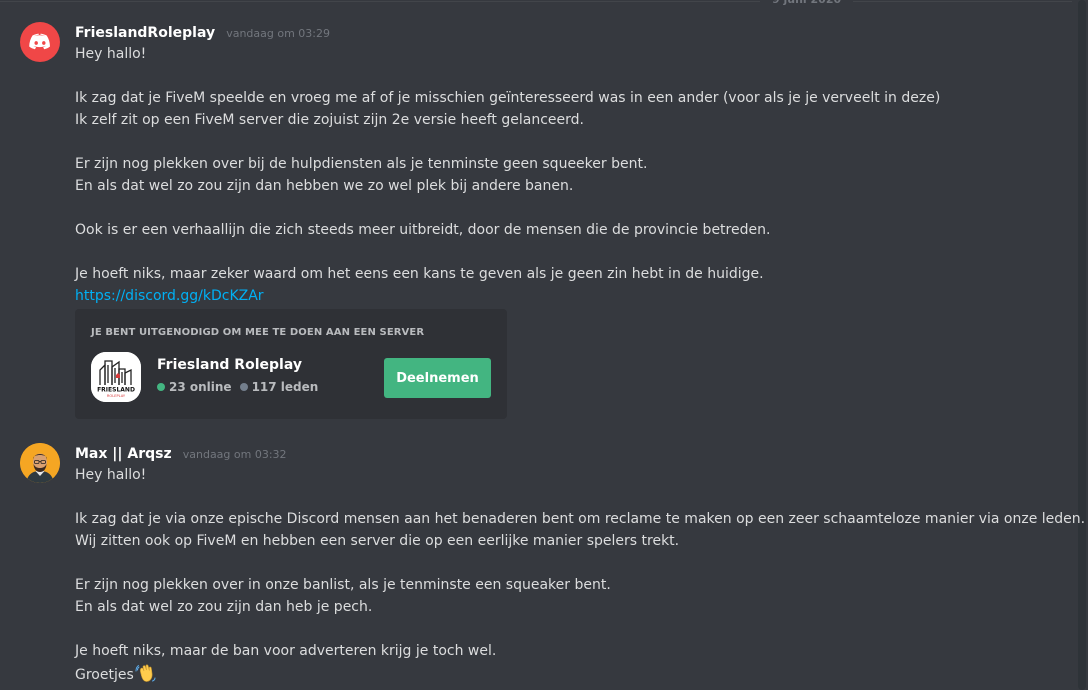  I want to click on scrollbar, so click(1082, 345).